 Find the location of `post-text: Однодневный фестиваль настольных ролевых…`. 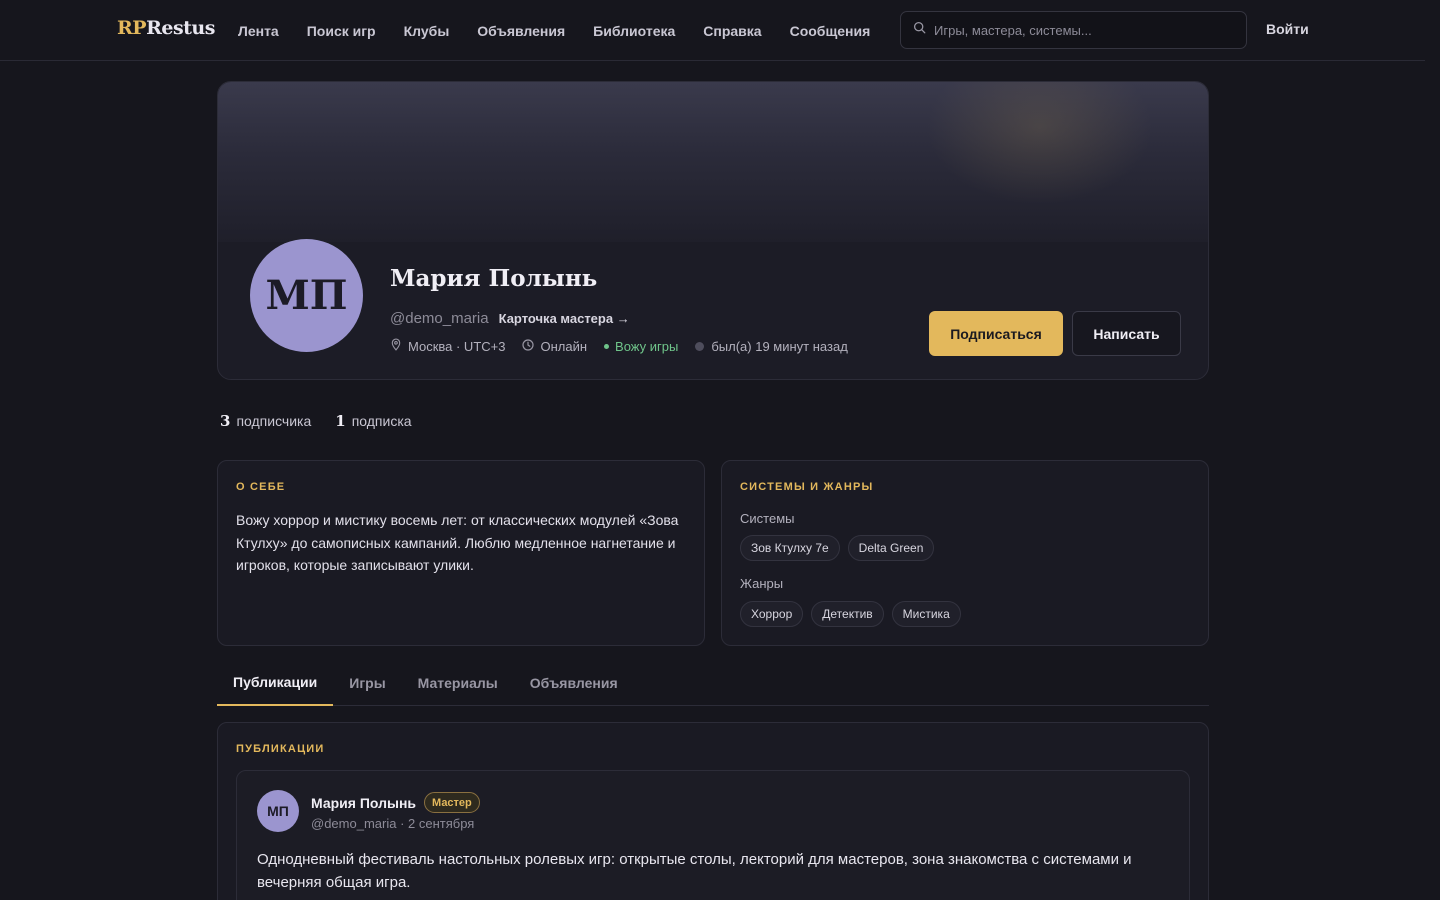

post-text: Однодневный фестиваль настольных ролевых… is located at coordinates (694, 871).